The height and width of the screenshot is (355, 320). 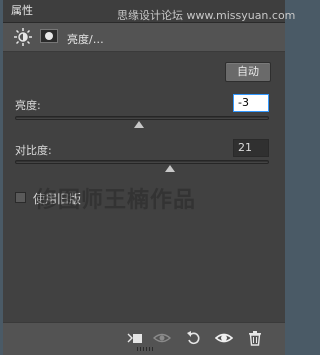 I want to click on watermark-author: 修图师王楠作品, so click(x=116, y=200).